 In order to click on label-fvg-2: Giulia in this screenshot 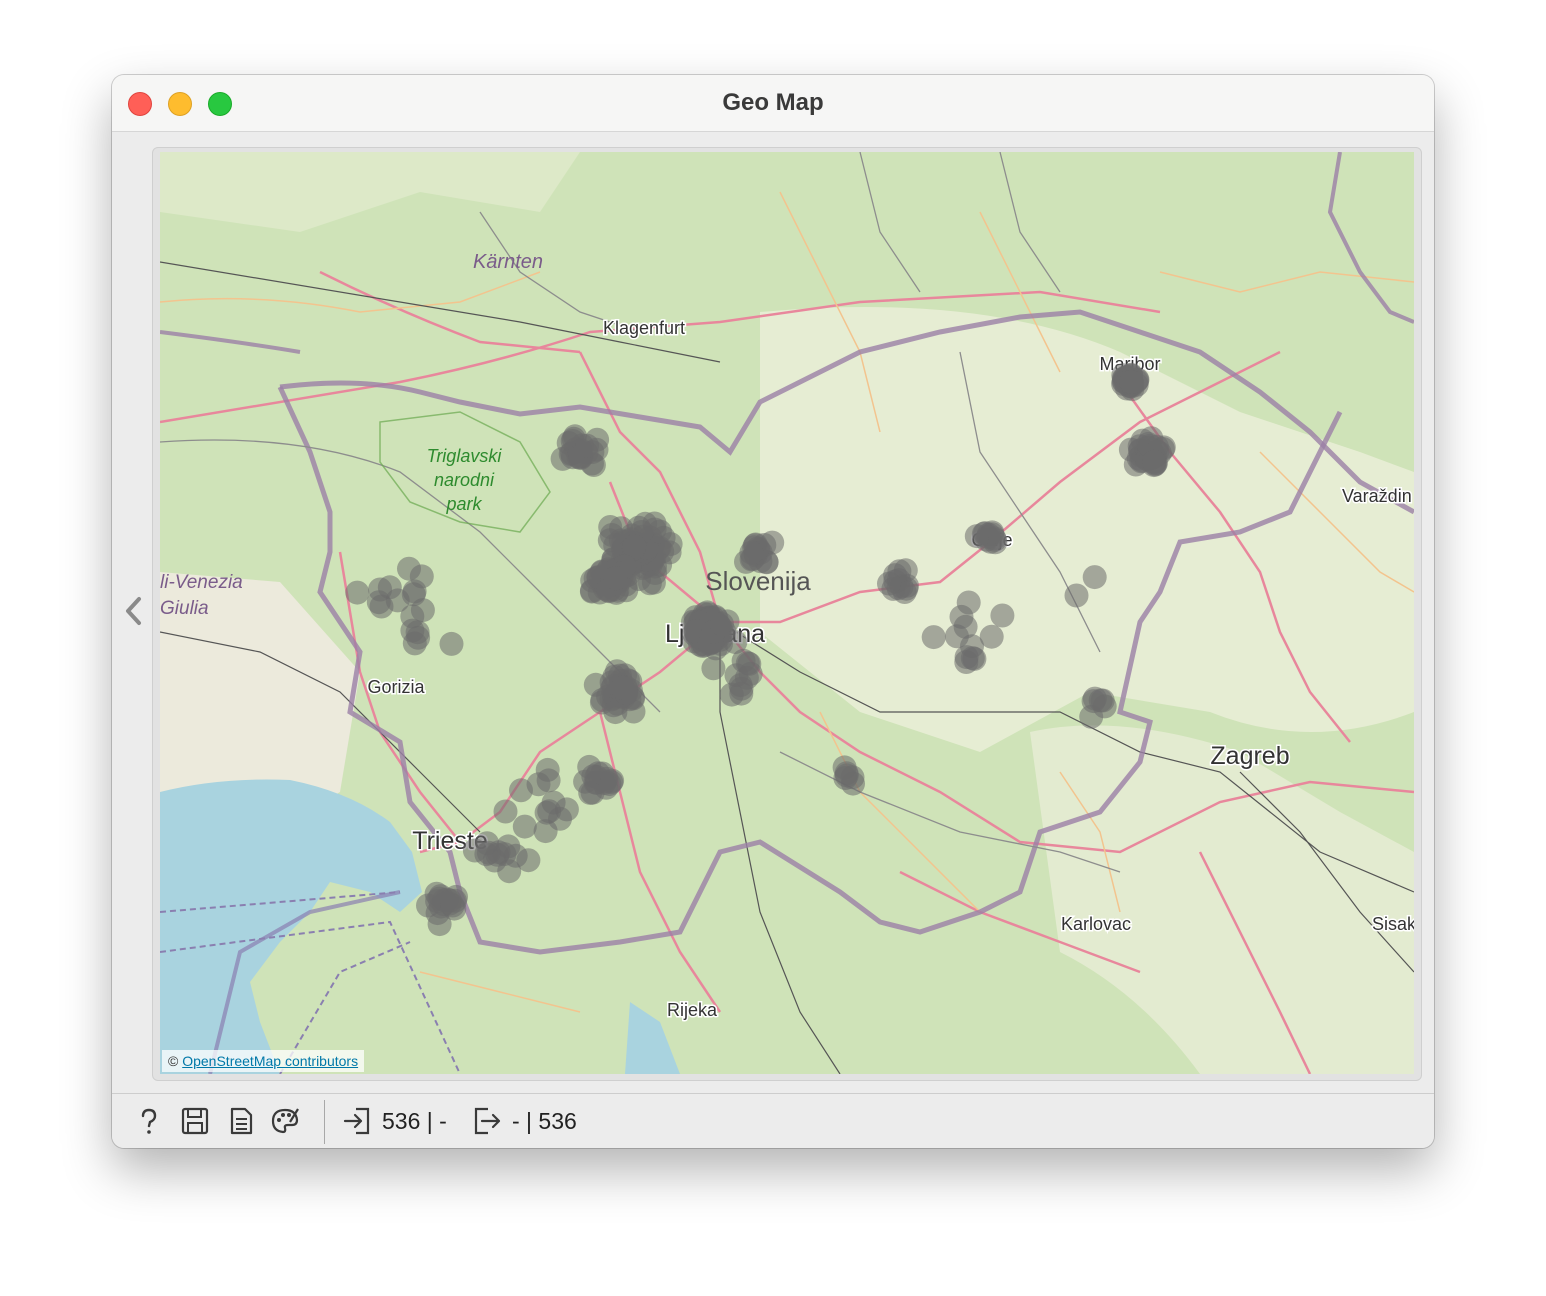, I will do `click(184, 608)`.